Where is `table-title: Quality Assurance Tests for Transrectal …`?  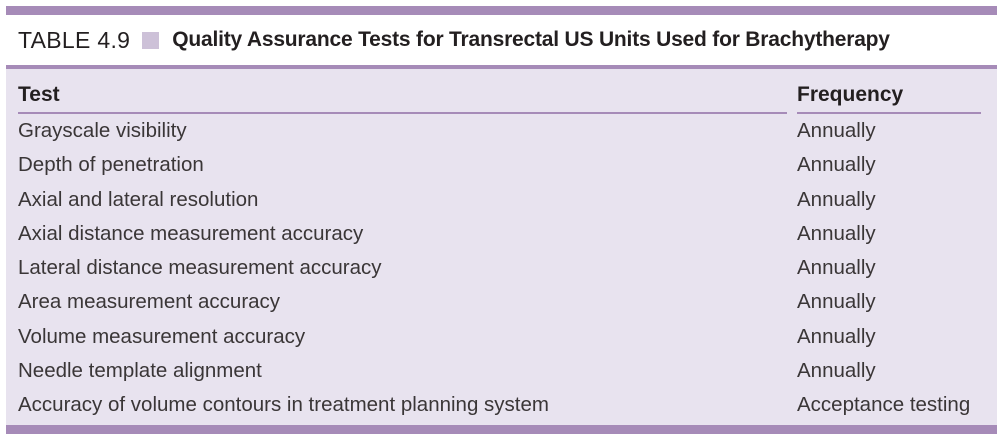
table-title: Quality Assurance Tests for Transrectal … is located at coordinates (531, 39).